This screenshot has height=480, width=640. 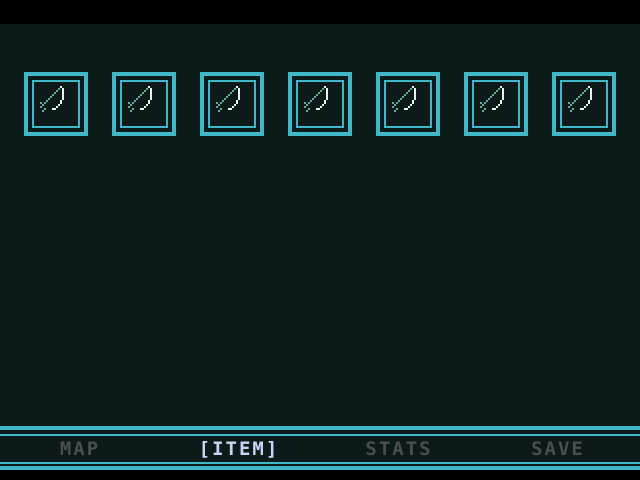 I want to click on top-letterbox-bar, so click(x=320, y=12).